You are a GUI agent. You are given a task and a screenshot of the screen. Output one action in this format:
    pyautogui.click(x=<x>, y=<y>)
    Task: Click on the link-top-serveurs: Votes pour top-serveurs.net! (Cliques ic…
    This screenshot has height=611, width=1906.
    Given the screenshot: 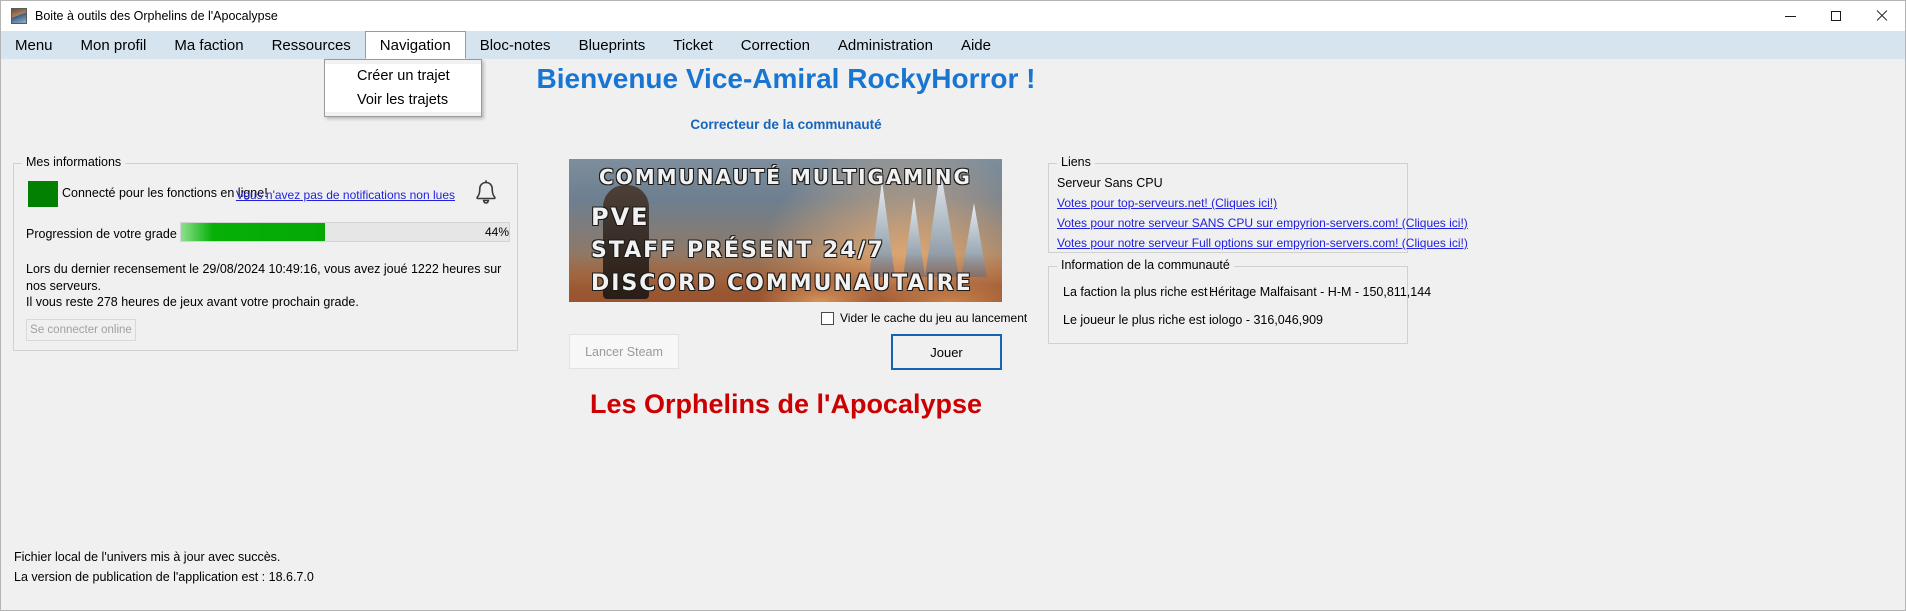 What is the action you would take?
    pyautogui.click(x=1167, y=203)
    